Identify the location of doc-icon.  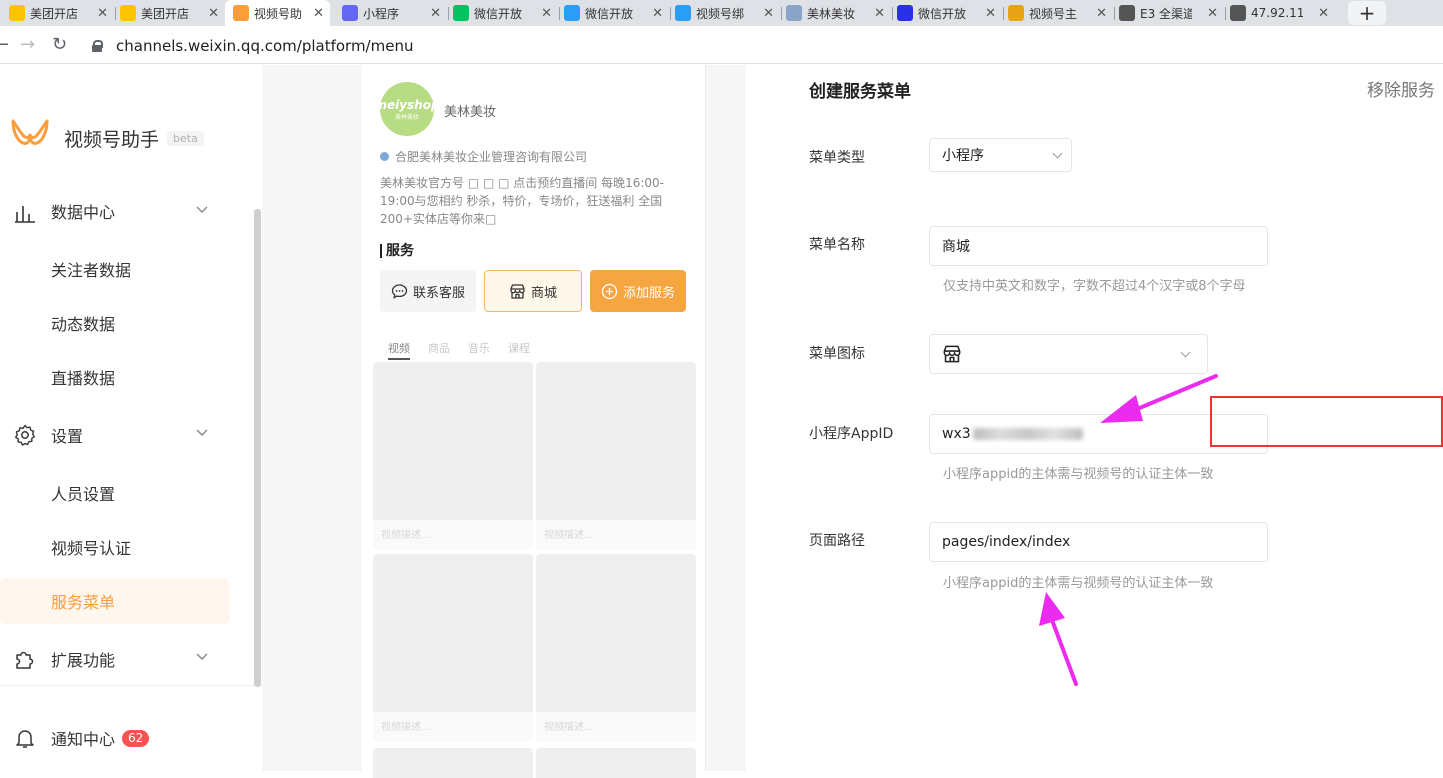
(794, 13).